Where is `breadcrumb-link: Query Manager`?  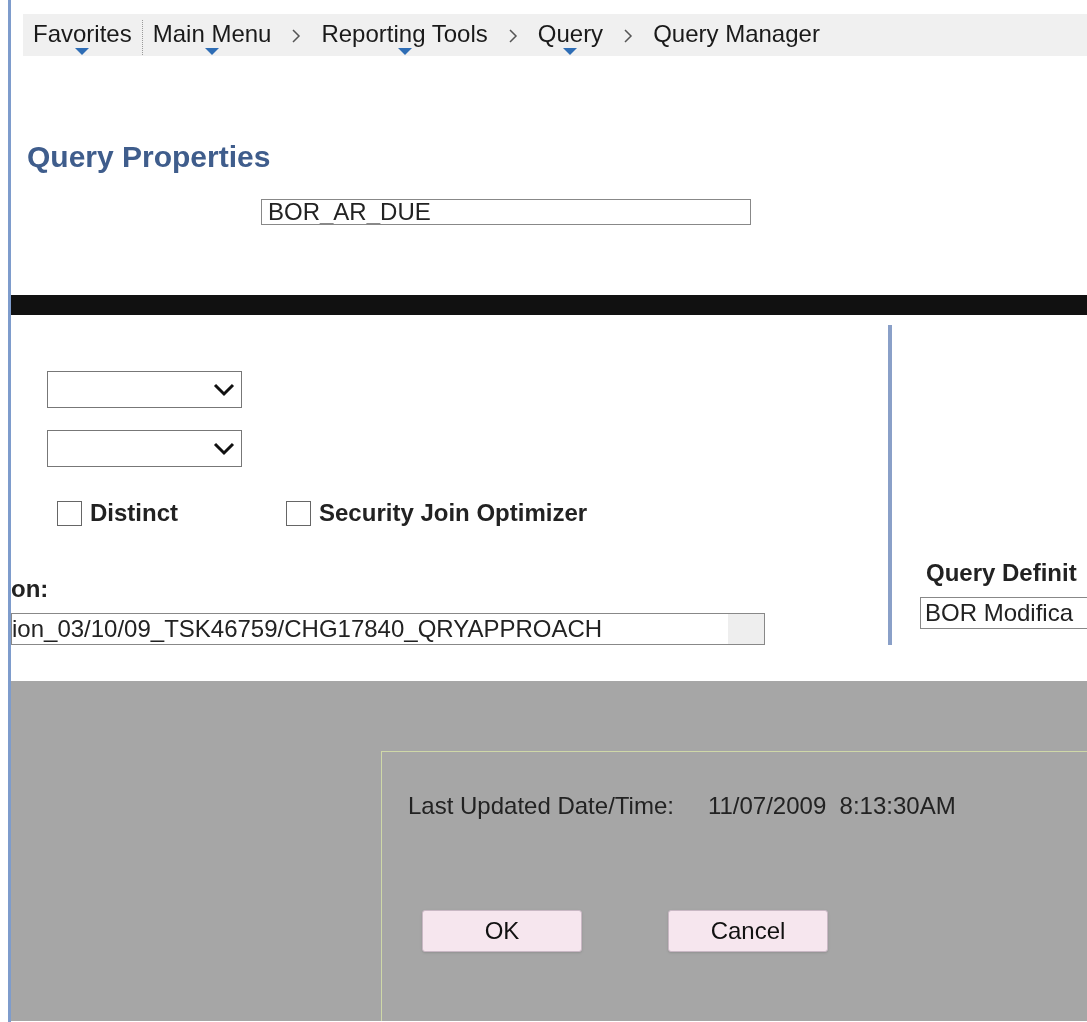
breadcrumb-link: Query Manager is located at coordinates (736, 34).